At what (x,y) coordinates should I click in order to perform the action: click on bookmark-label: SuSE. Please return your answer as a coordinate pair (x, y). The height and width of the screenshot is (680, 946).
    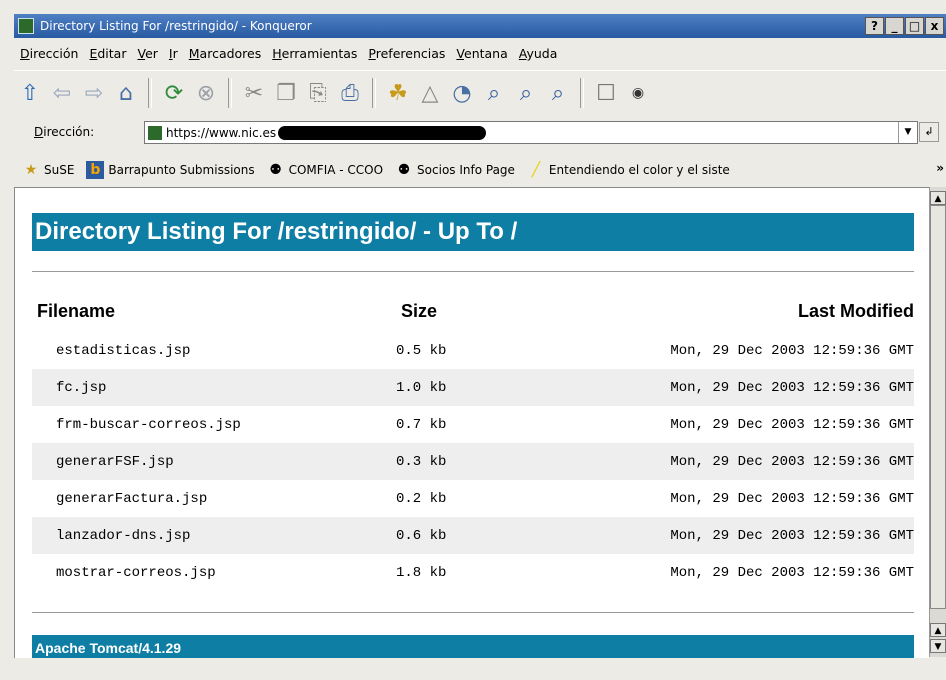
    Looking at the image, I should click on (59, 170).